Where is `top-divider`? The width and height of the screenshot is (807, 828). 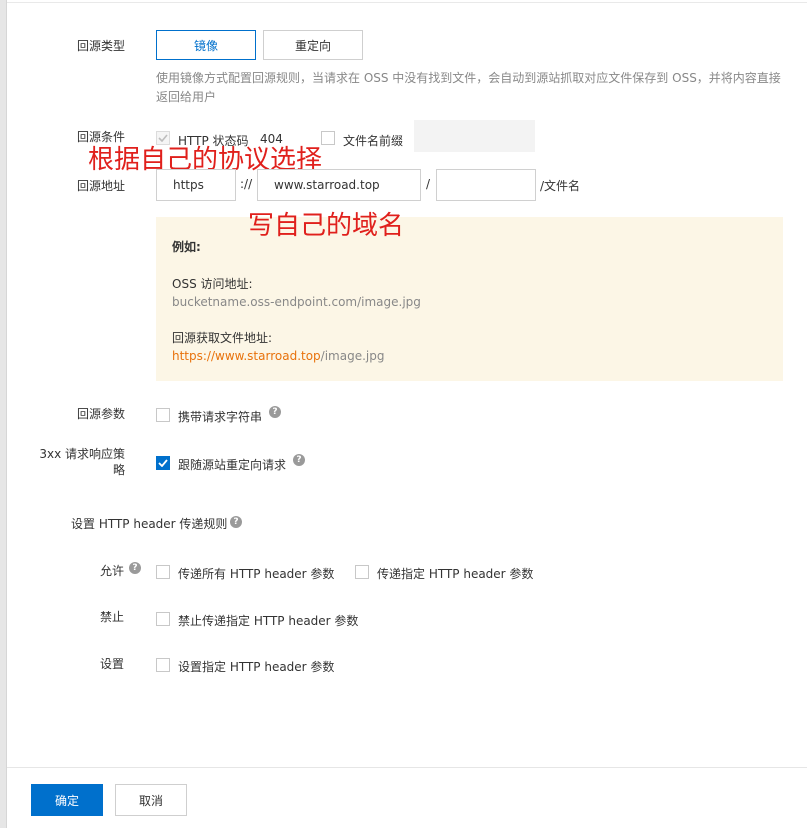 top-divider is located at coordinates (407, 2).